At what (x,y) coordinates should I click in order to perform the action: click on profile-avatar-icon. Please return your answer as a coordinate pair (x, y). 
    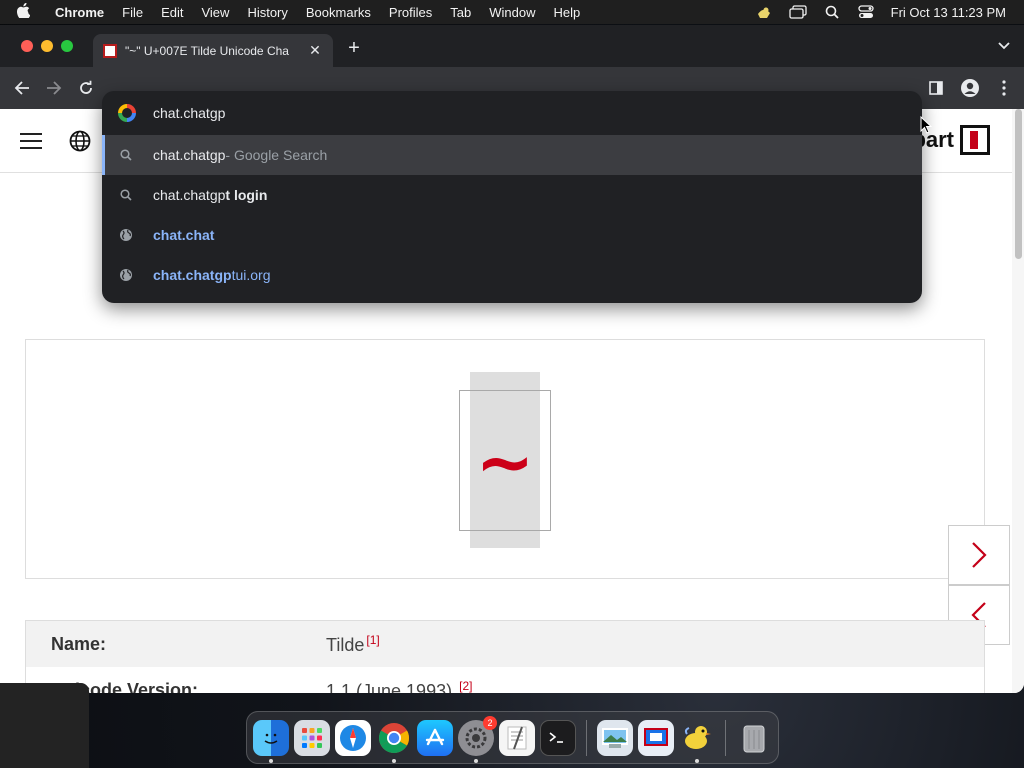
    Looking at the image, I should click on (970, 88).